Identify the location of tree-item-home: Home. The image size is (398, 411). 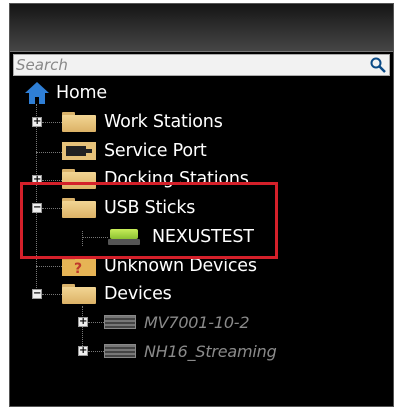
(65, 93).